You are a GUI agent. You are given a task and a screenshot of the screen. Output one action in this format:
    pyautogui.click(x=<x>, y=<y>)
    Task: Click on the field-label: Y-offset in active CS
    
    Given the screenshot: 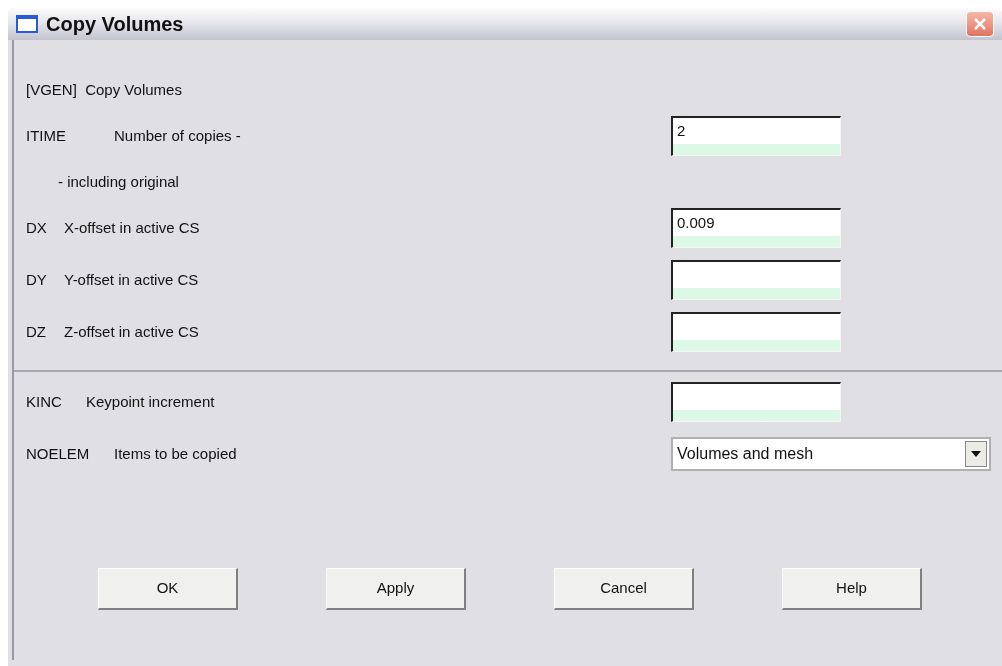 What is the action you would take?
    pyautogui.click(x=131, y=279)
    